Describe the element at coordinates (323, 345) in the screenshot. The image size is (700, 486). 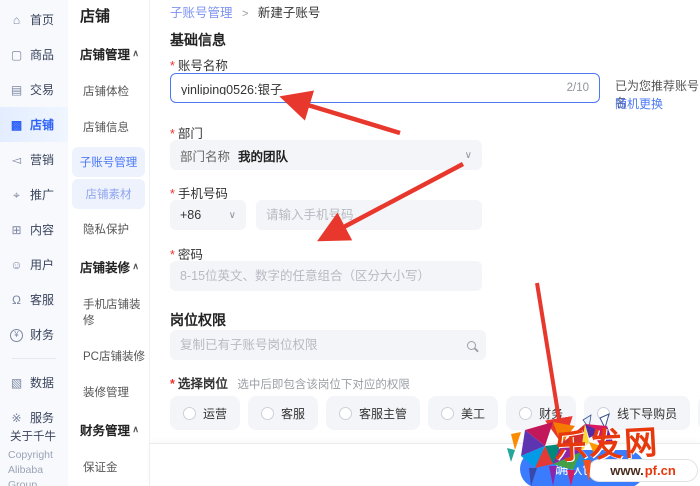
I see `permission-search-input` at that location.